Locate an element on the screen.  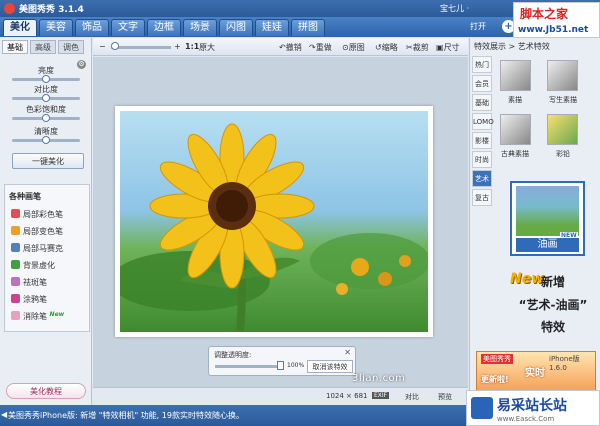
opacity-dialog: 调整透明度: ✕ 100% 取消该特效 is located at coordinates (282, 361).